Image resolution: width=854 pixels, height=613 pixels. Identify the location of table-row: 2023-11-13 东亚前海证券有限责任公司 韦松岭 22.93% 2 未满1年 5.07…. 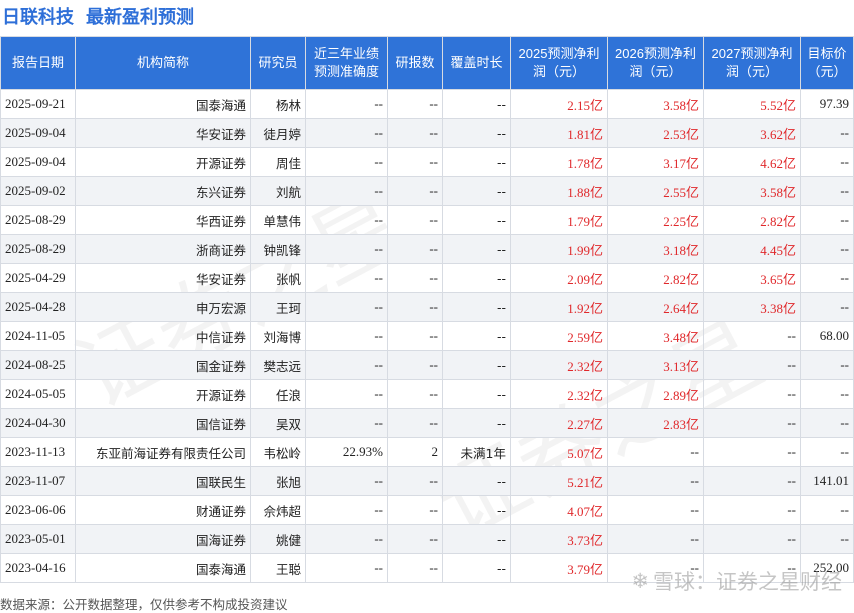
(427, 452).